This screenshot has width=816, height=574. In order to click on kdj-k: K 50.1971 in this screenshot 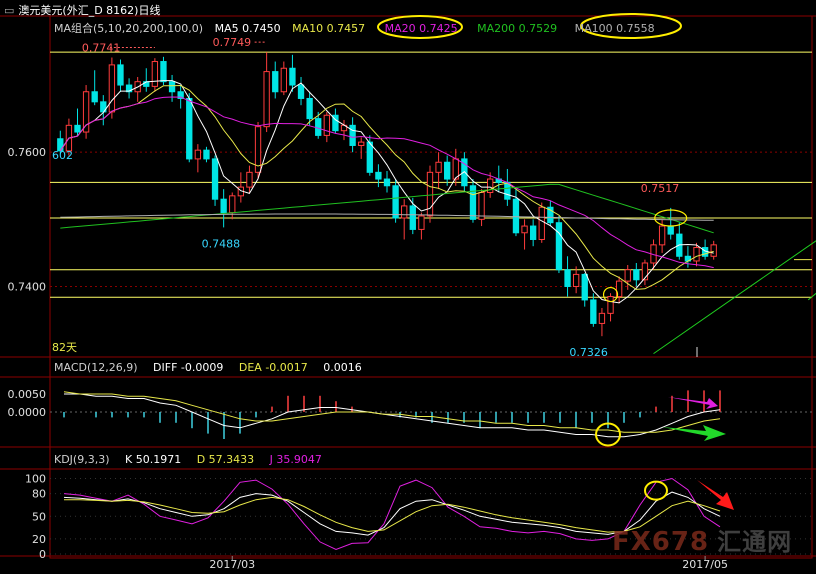, I will do `click(153, 459)`.